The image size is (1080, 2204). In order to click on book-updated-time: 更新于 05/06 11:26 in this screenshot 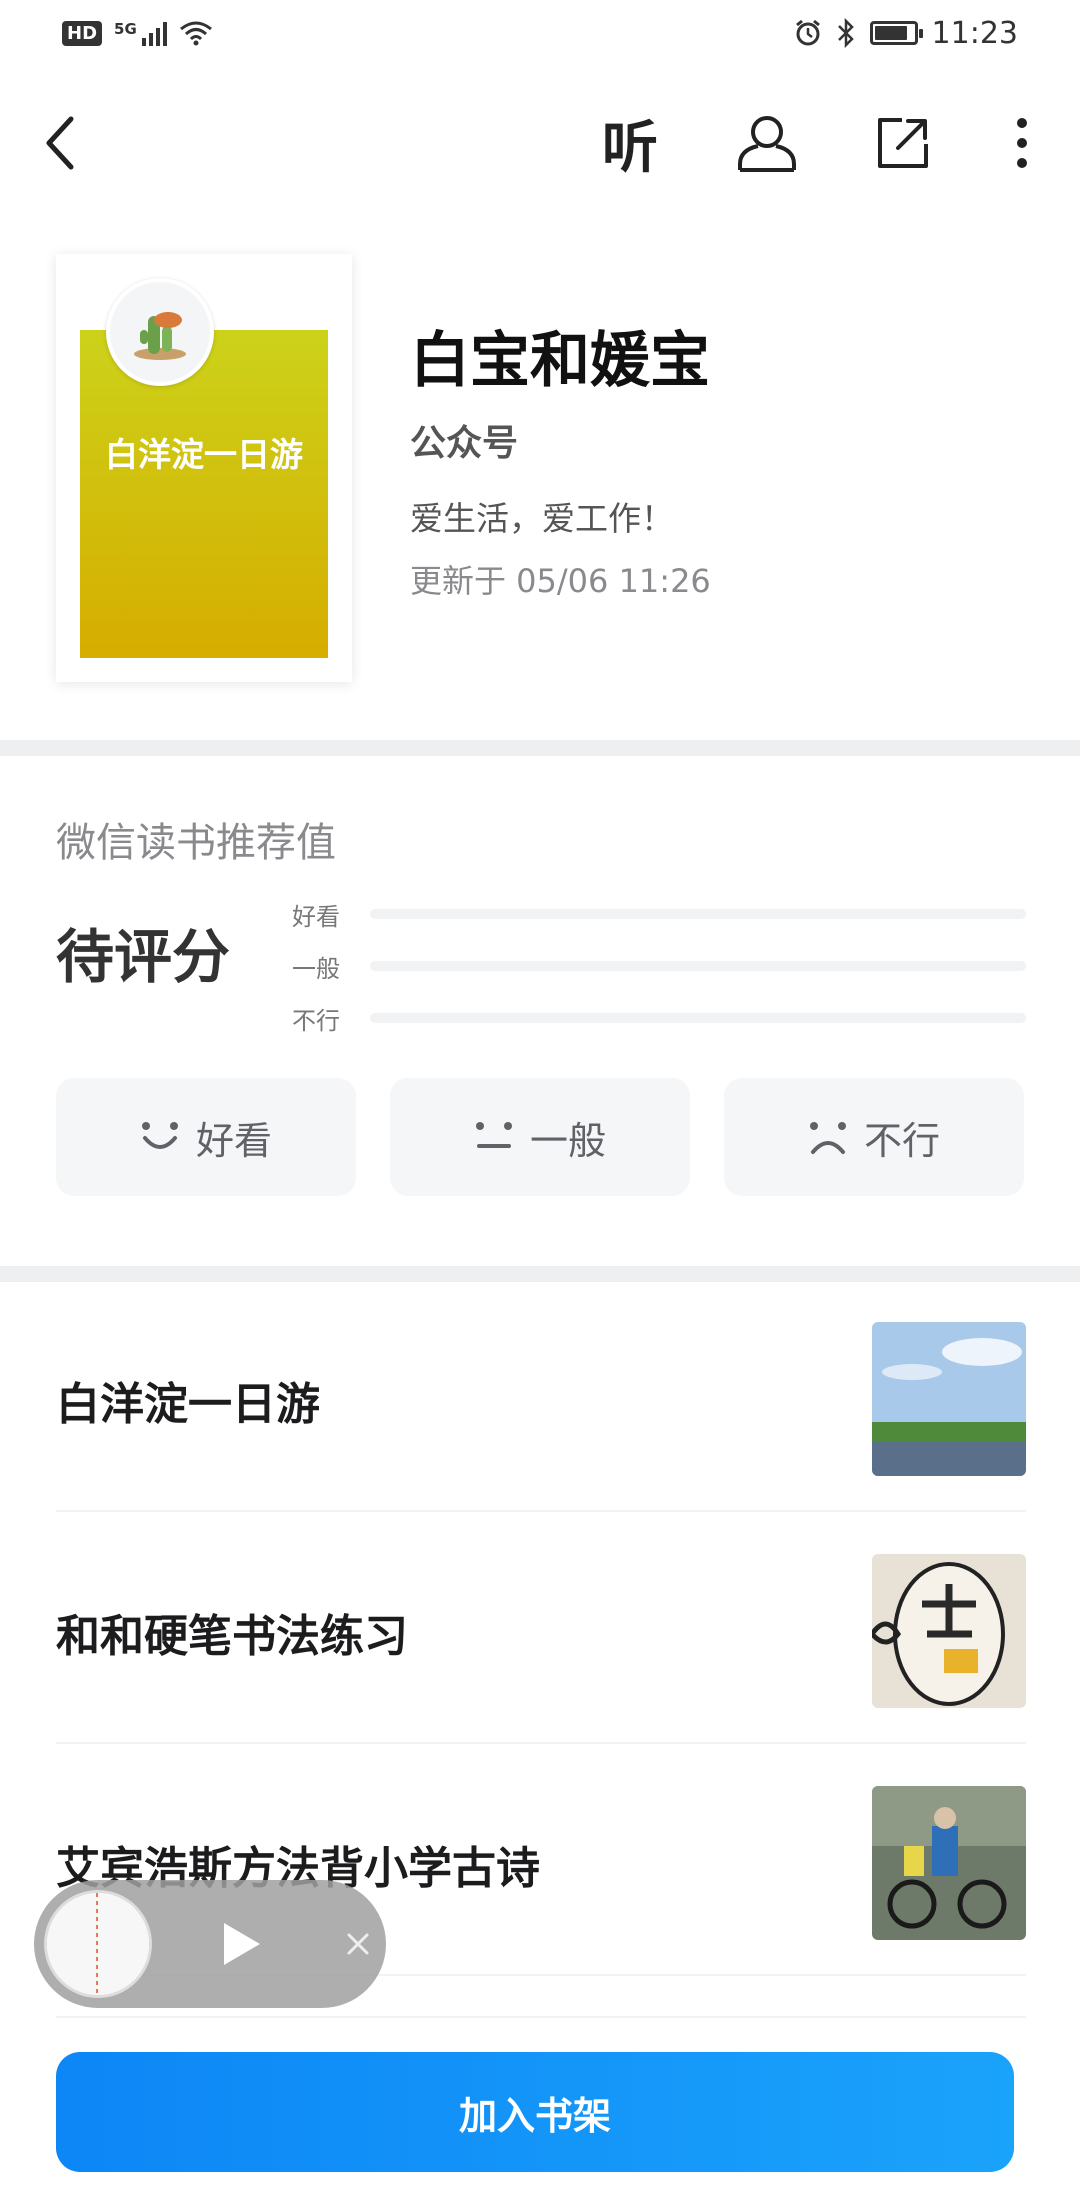, I will do `click(560, 581)`.